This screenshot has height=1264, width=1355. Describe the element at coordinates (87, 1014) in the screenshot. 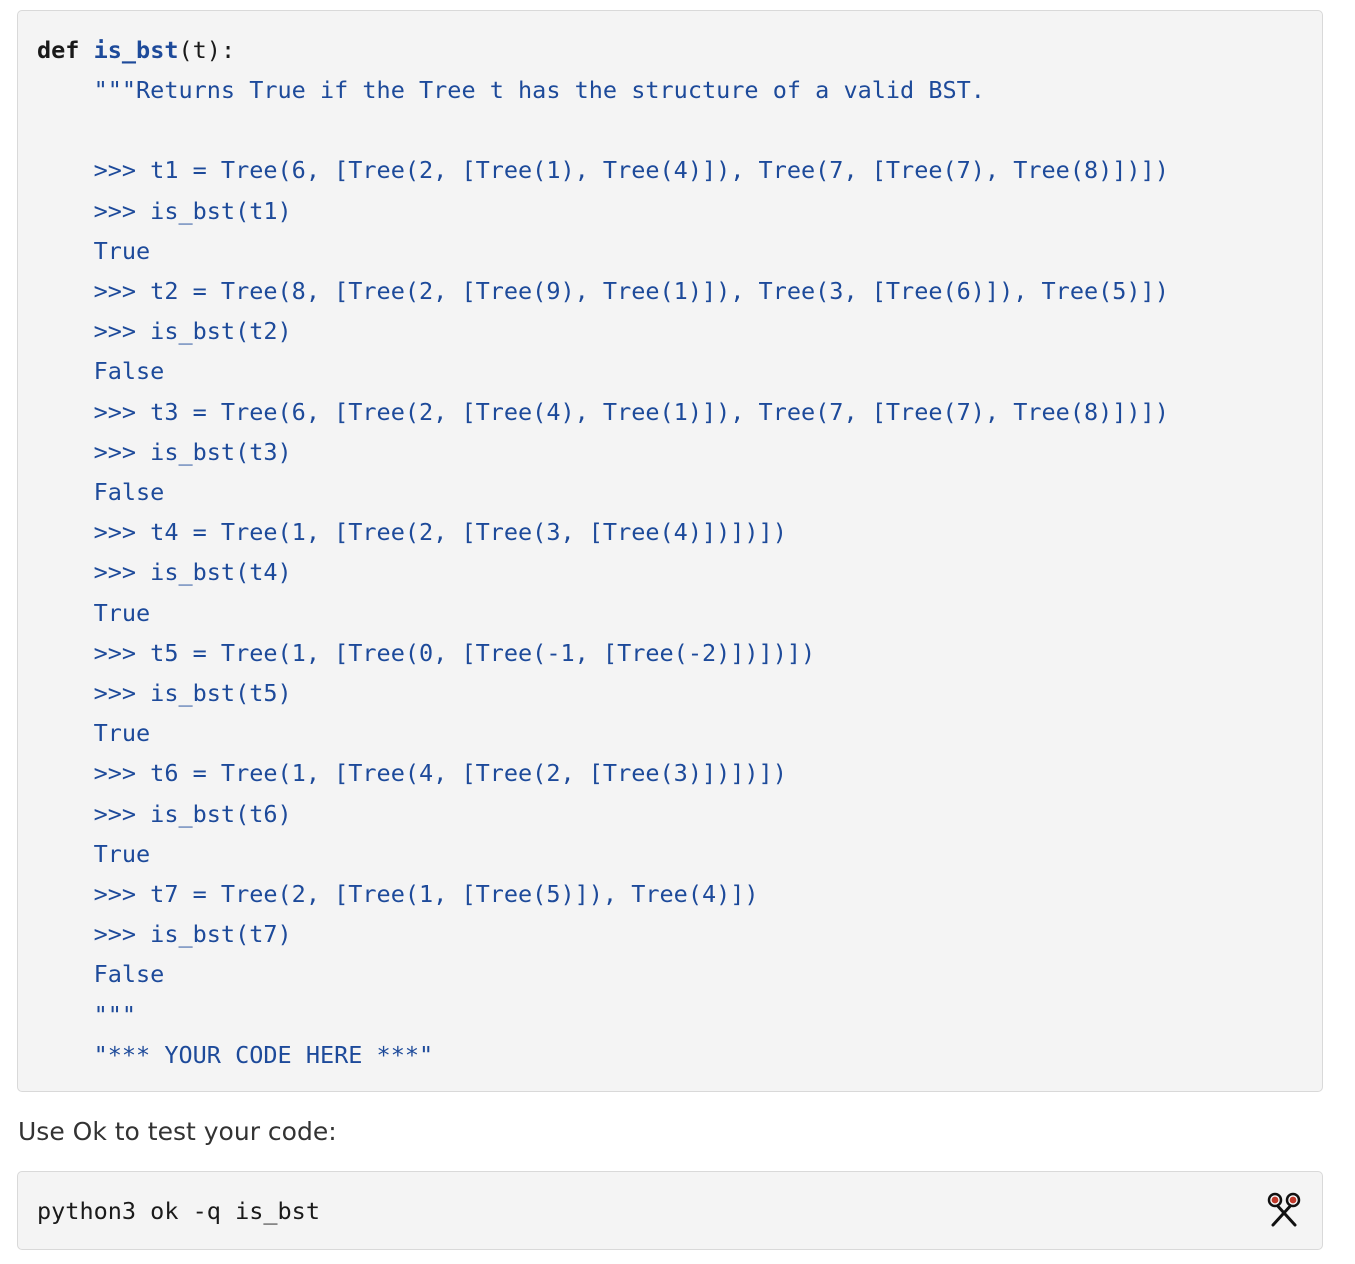

I see `code-line: """` at that location.